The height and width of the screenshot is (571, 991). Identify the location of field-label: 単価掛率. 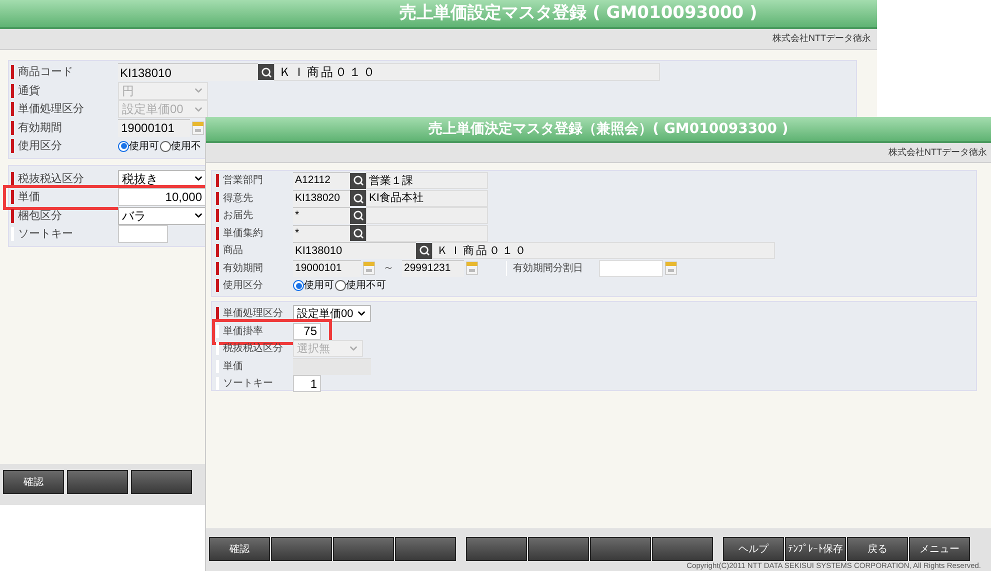
(243, 331).